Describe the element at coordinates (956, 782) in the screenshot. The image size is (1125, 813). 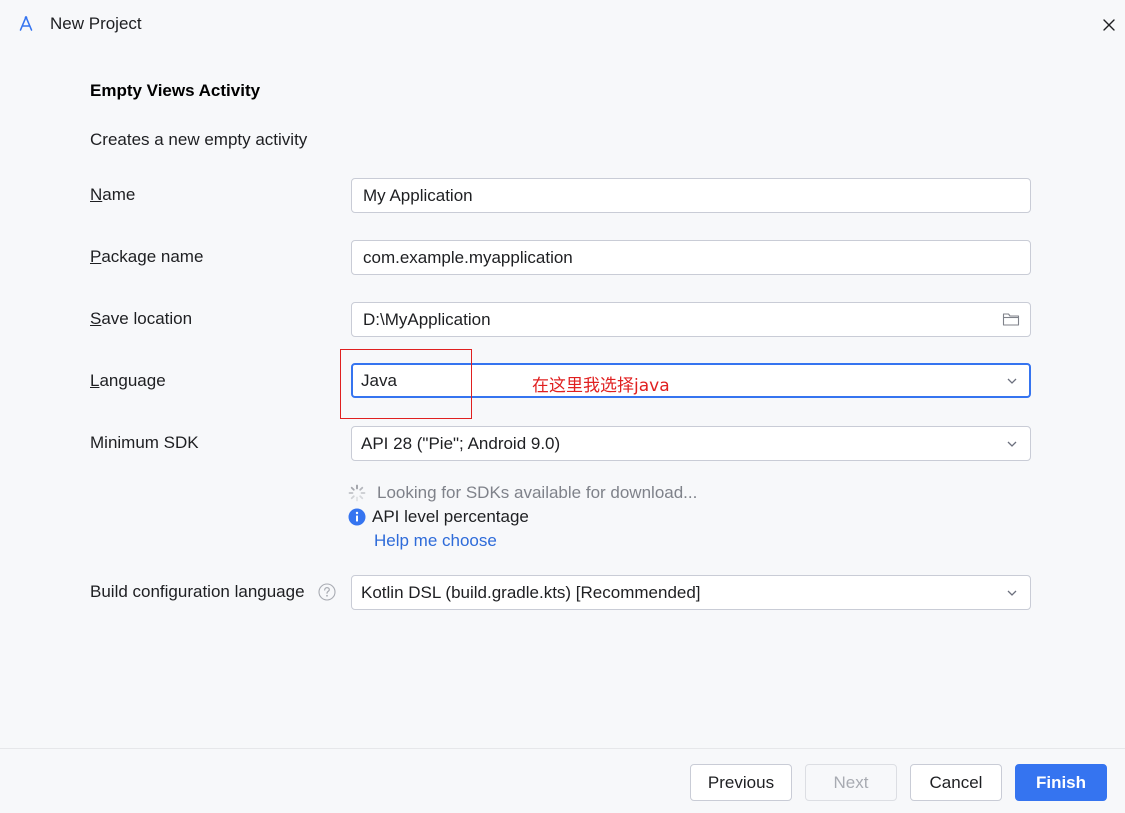
I see `cancel-button: Cancel` at that location.